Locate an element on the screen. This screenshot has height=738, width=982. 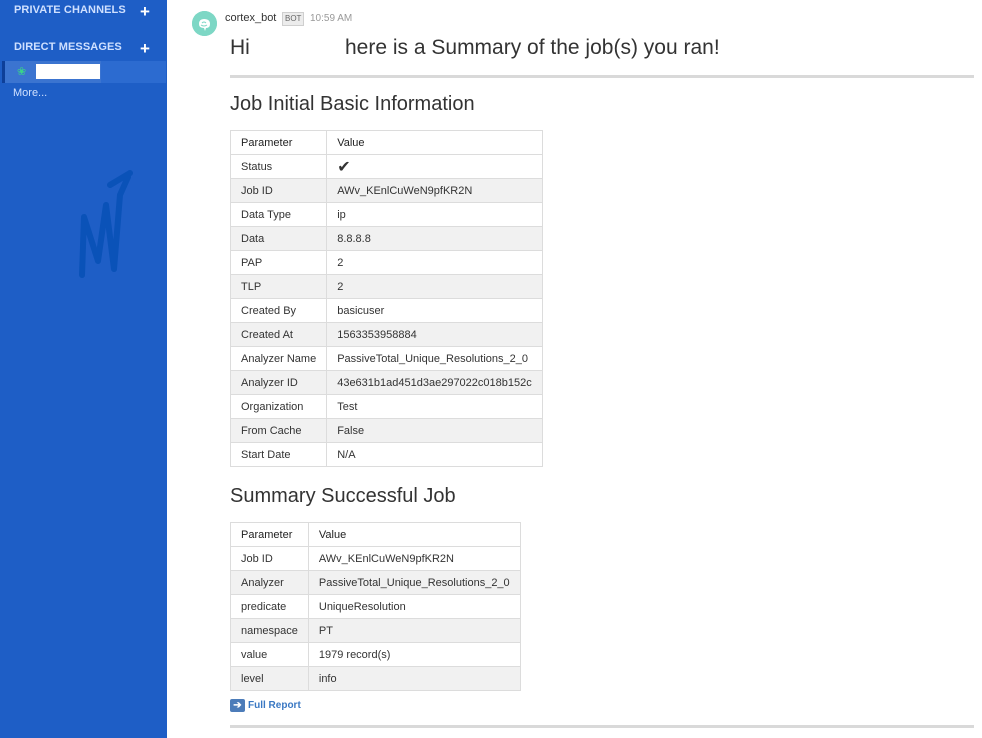
full-report-label: Full Report is located at coordinates (274, 706).